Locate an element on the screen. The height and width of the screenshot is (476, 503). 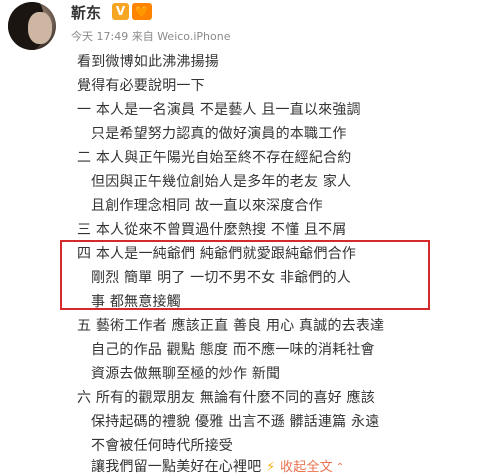
chevron-up-icon: ⌃ is located at coordinates (340, 467).